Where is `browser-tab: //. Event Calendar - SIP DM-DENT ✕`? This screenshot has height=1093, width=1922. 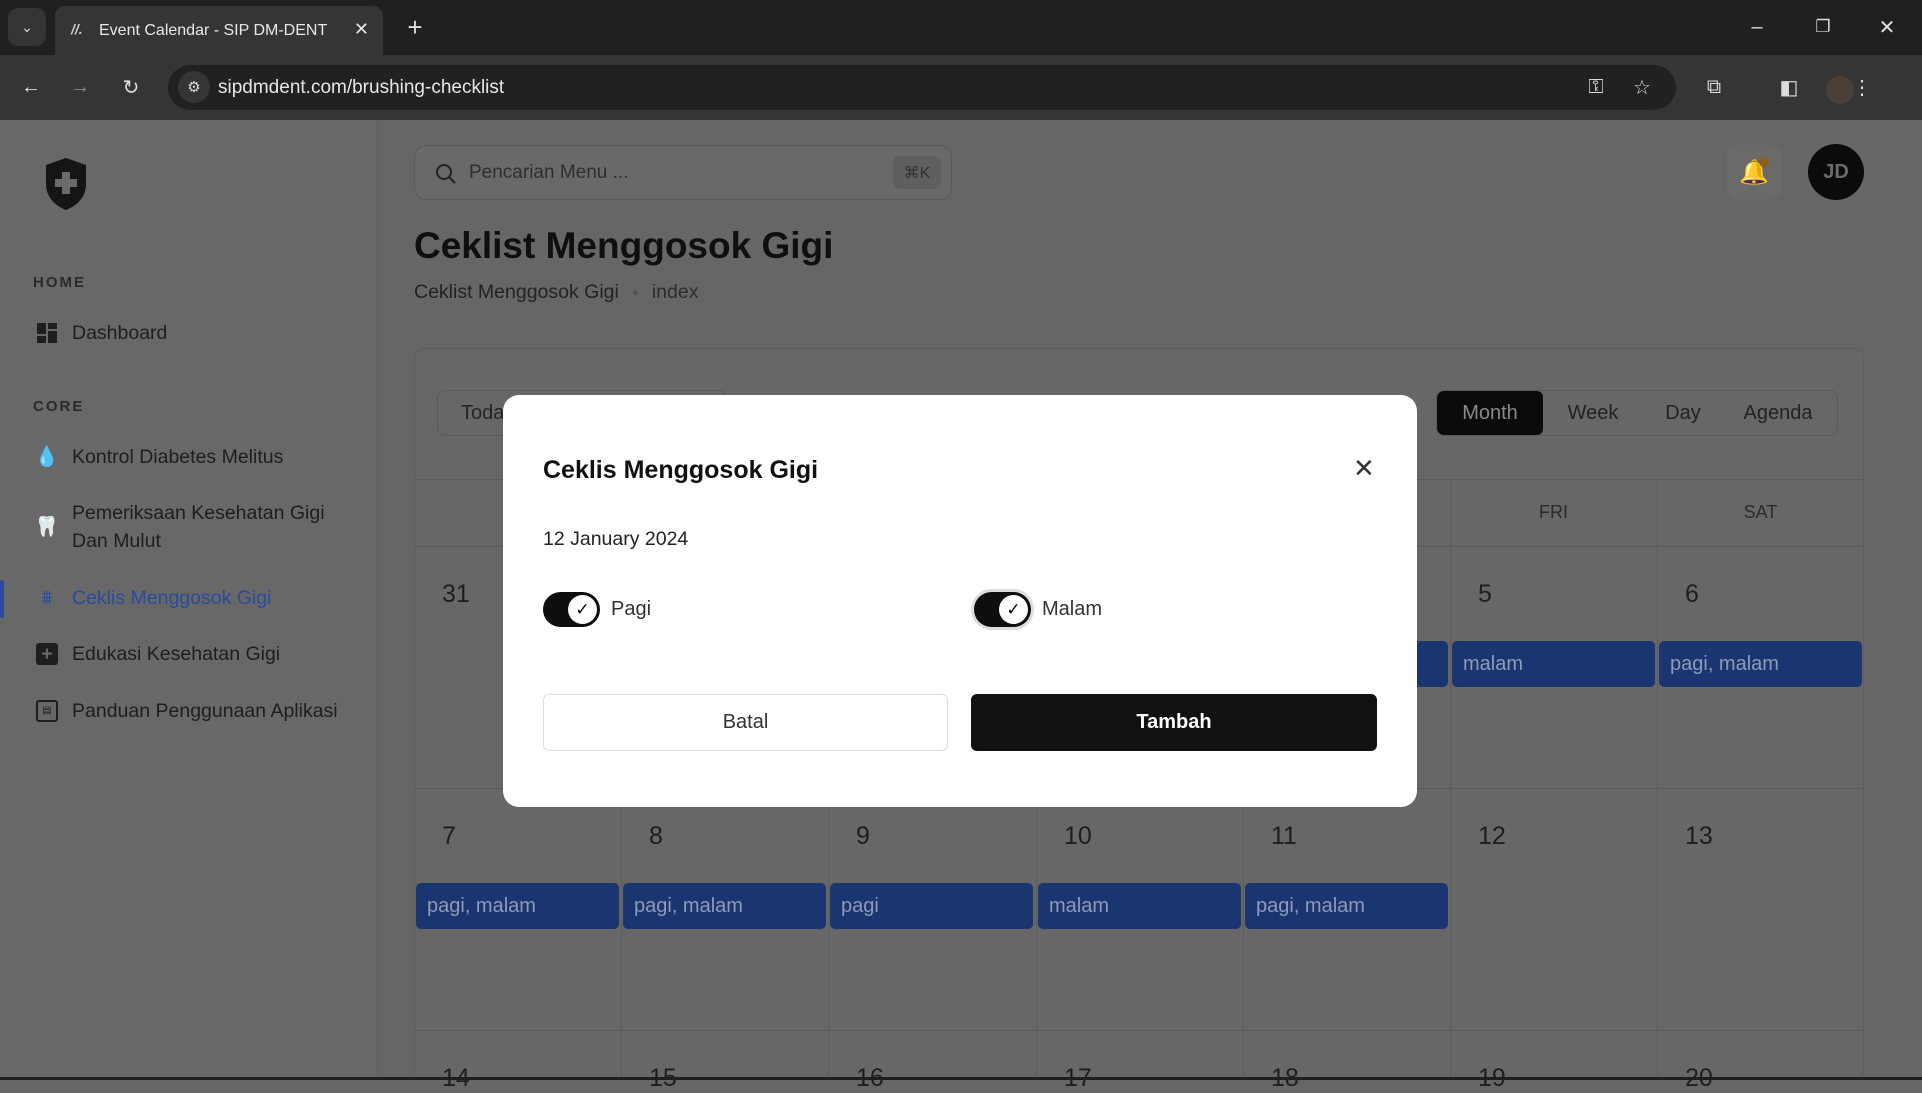 browser-tab: //. Event Calendar - SIP DM-DENT ✕ is located at coordinates (219, 30).